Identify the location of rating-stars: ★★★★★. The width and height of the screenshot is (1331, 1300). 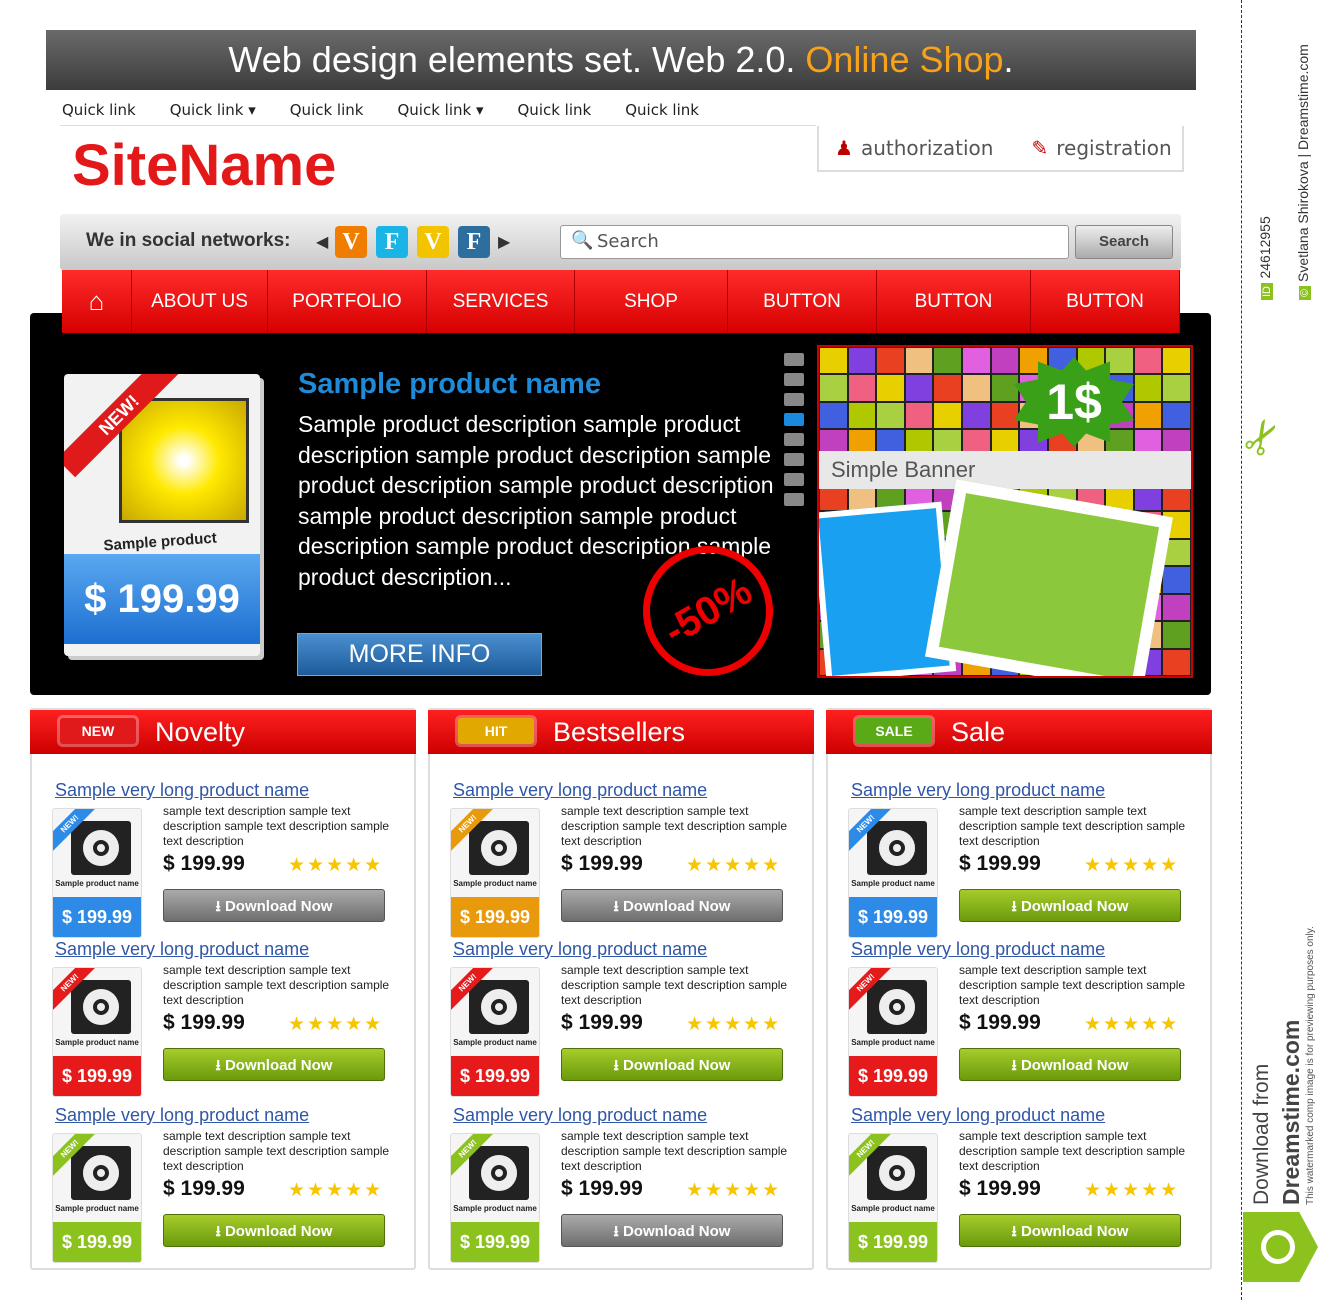
(336, 1190).